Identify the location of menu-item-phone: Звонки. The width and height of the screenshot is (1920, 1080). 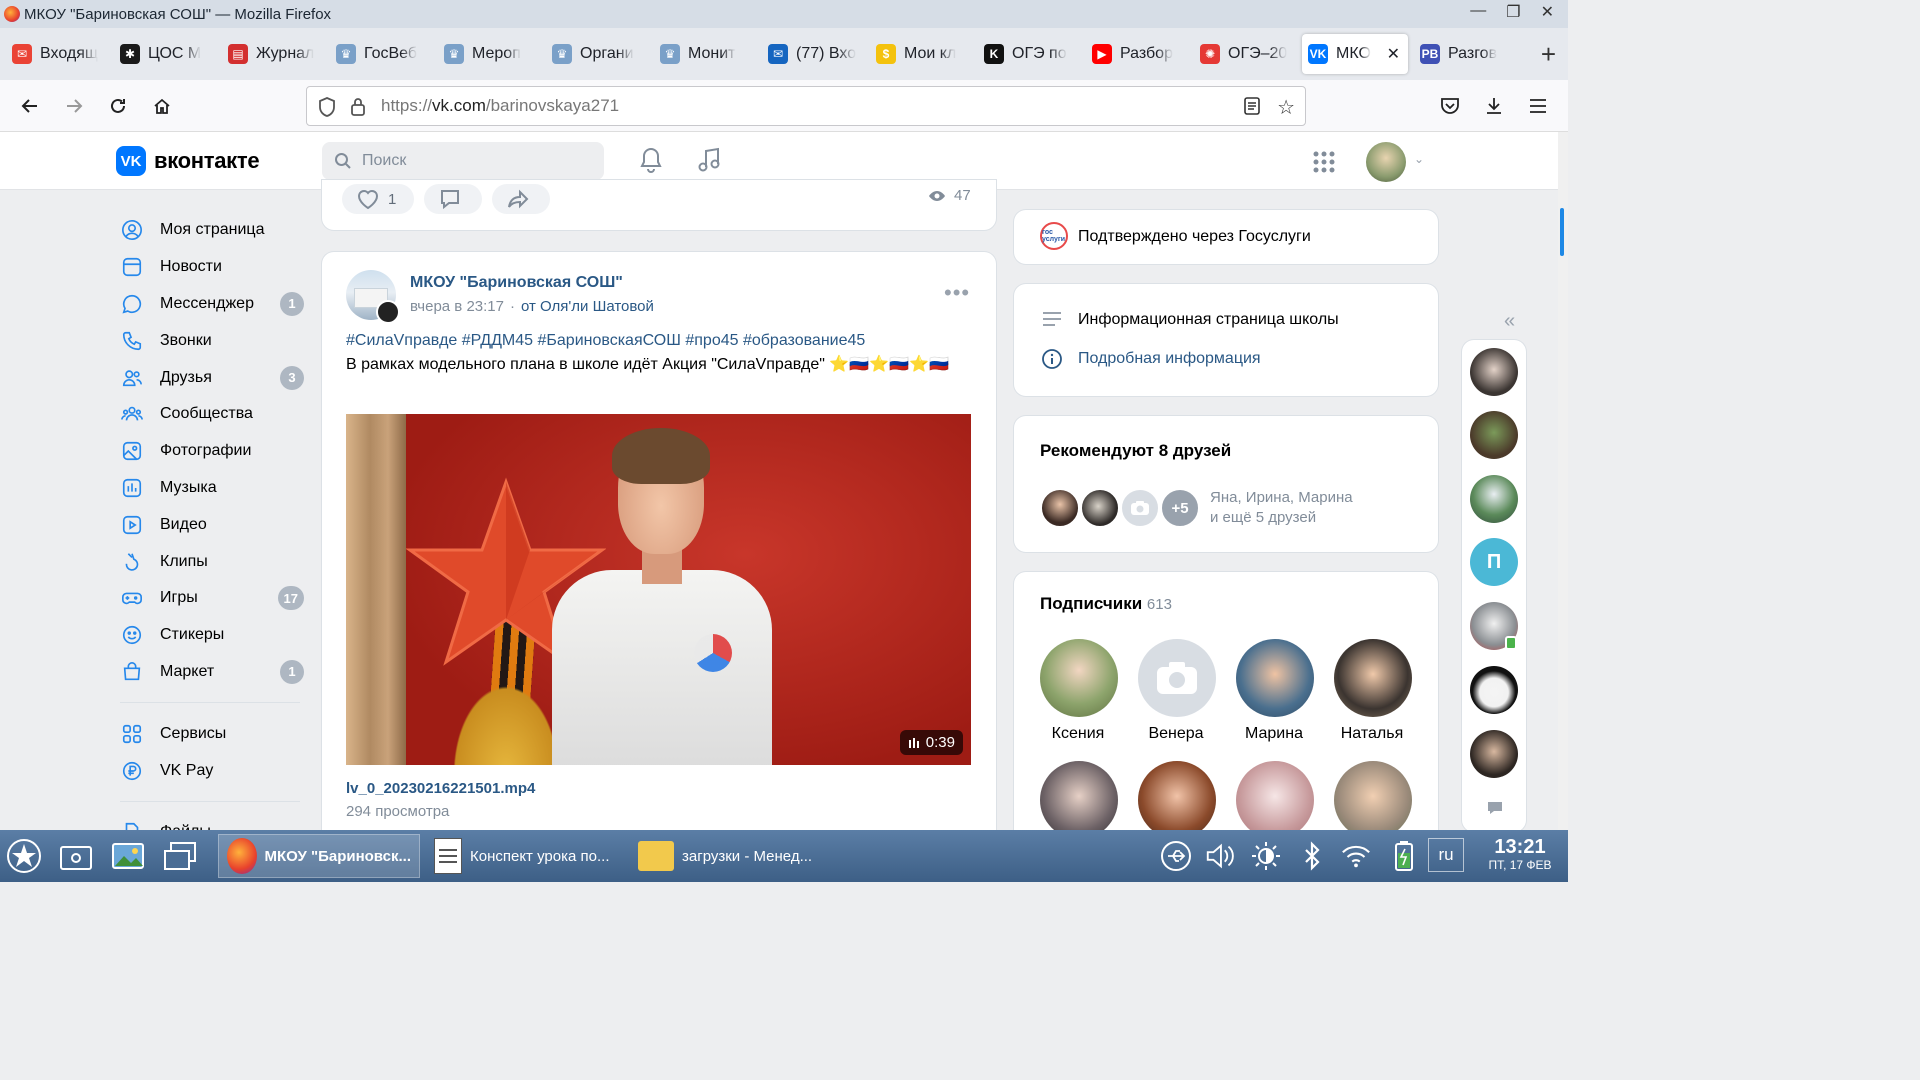
(212, 340).